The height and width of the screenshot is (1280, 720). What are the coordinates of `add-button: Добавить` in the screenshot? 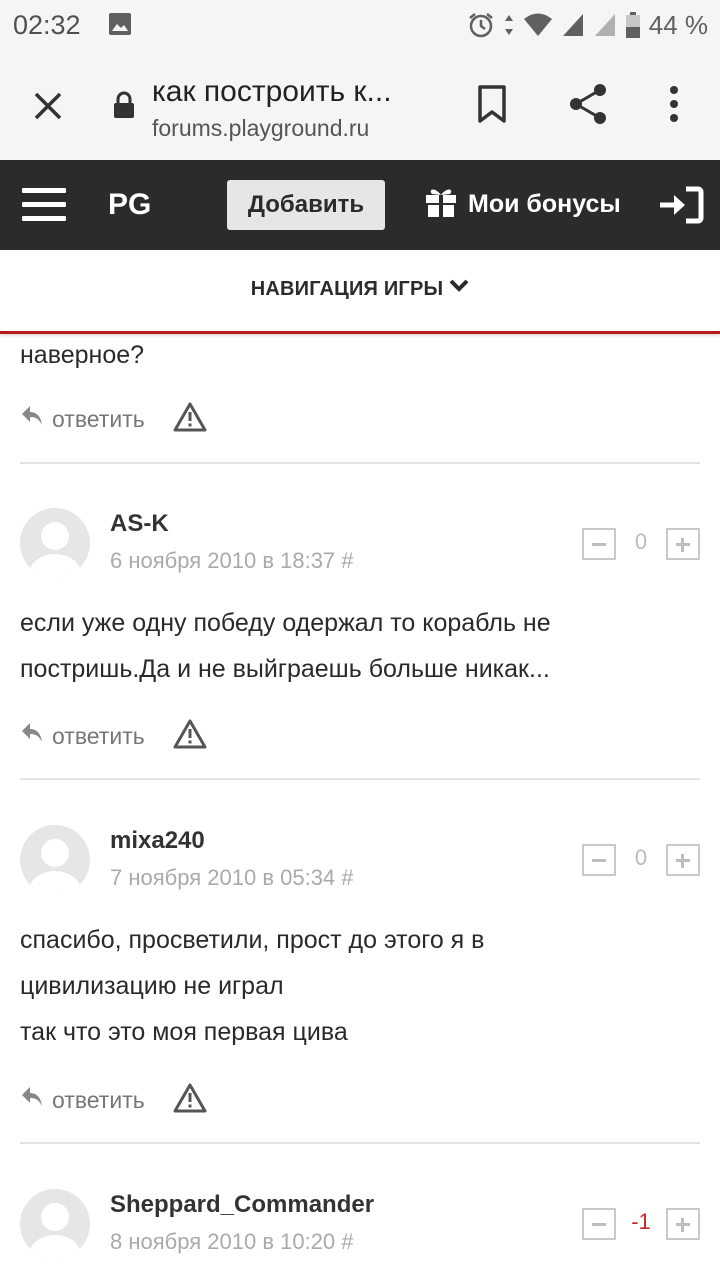 It's located at (306, 205).